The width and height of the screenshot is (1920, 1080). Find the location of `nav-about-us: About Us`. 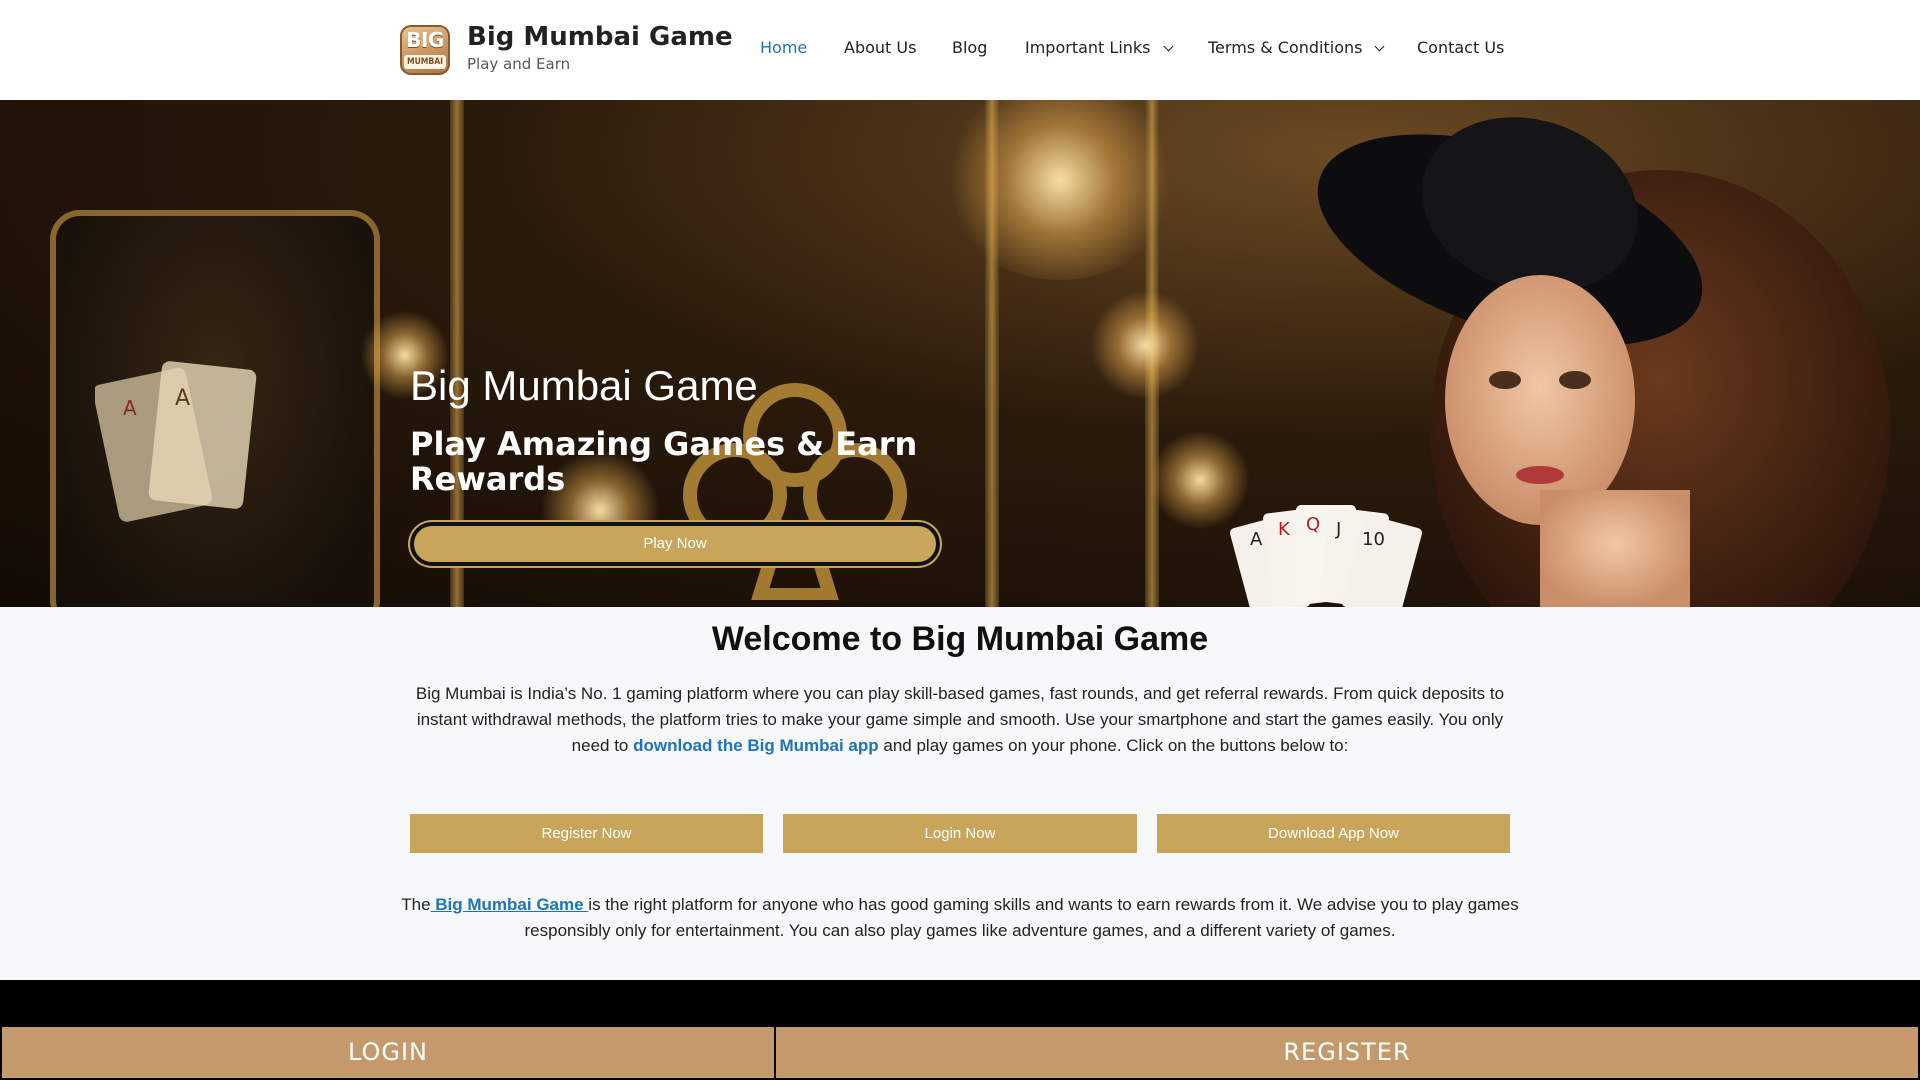

nav-about-us: About Us is located at coordinates (880, 50).